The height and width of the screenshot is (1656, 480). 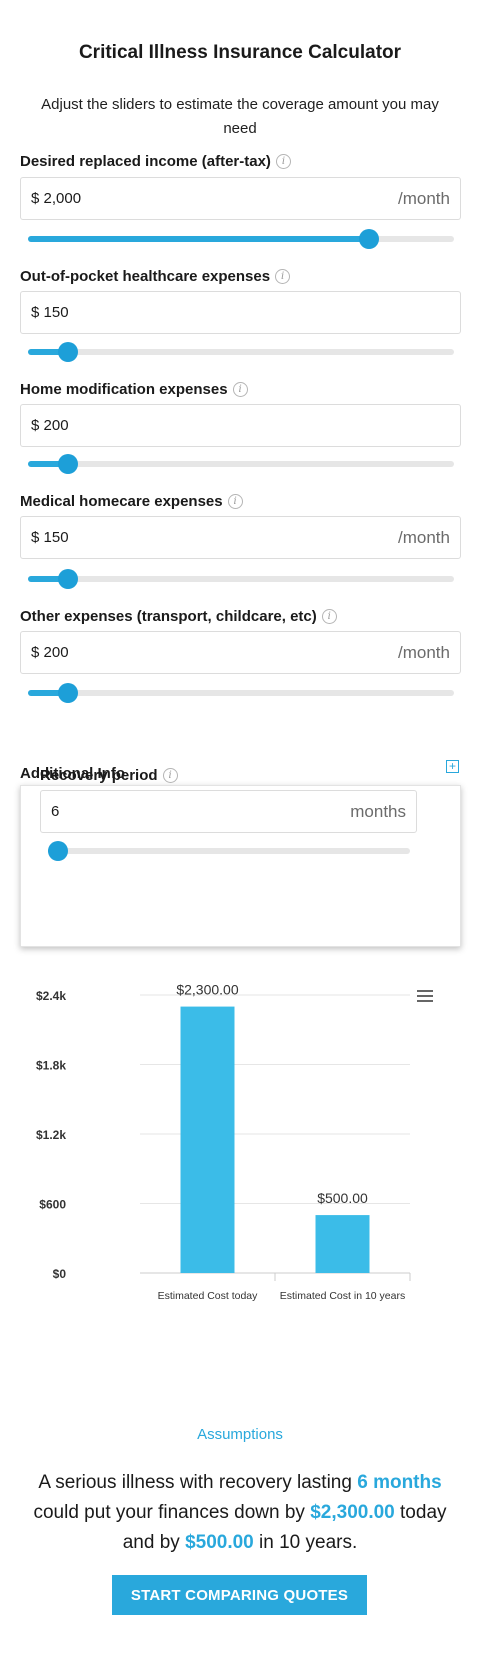 What do you see at coordinates (68, 693) in the screenshot?
I see `other-slider-handle` at bounding box center [68, 693].